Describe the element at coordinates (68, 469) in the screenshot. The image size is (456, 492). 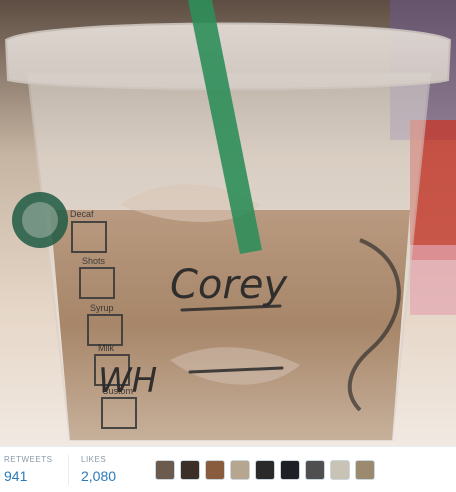
I see `stats-separator` at that location.